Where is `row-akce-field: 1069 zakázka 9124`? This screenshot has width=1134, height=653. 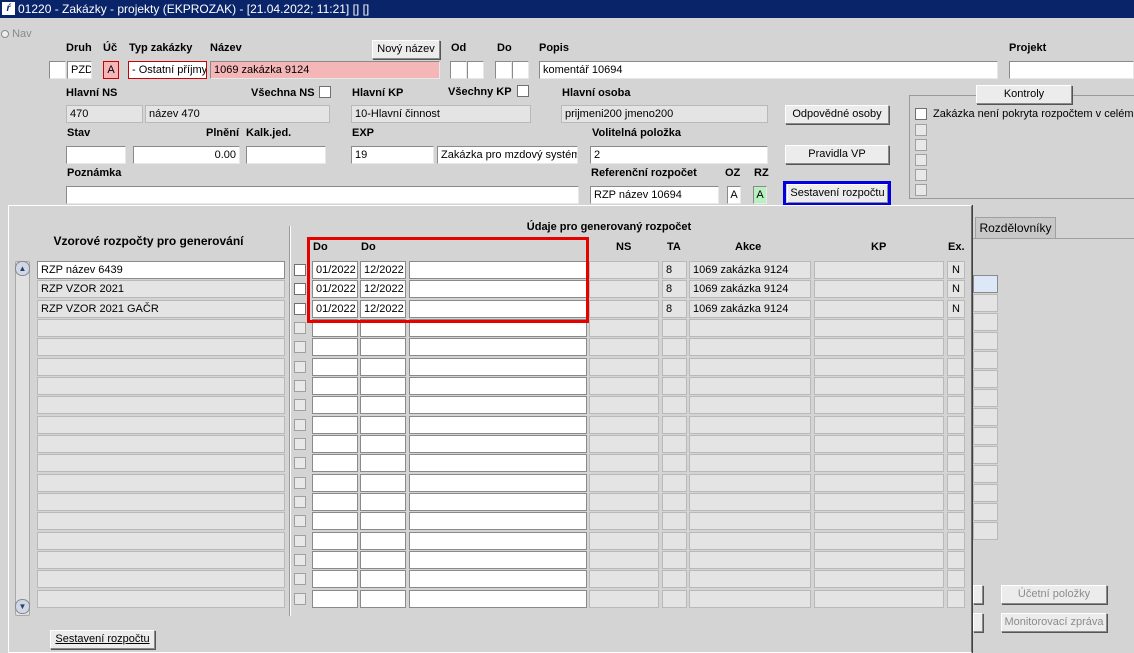 row-akce-field: 1069 zakázka 9124 is located at coordinates (750, 309).